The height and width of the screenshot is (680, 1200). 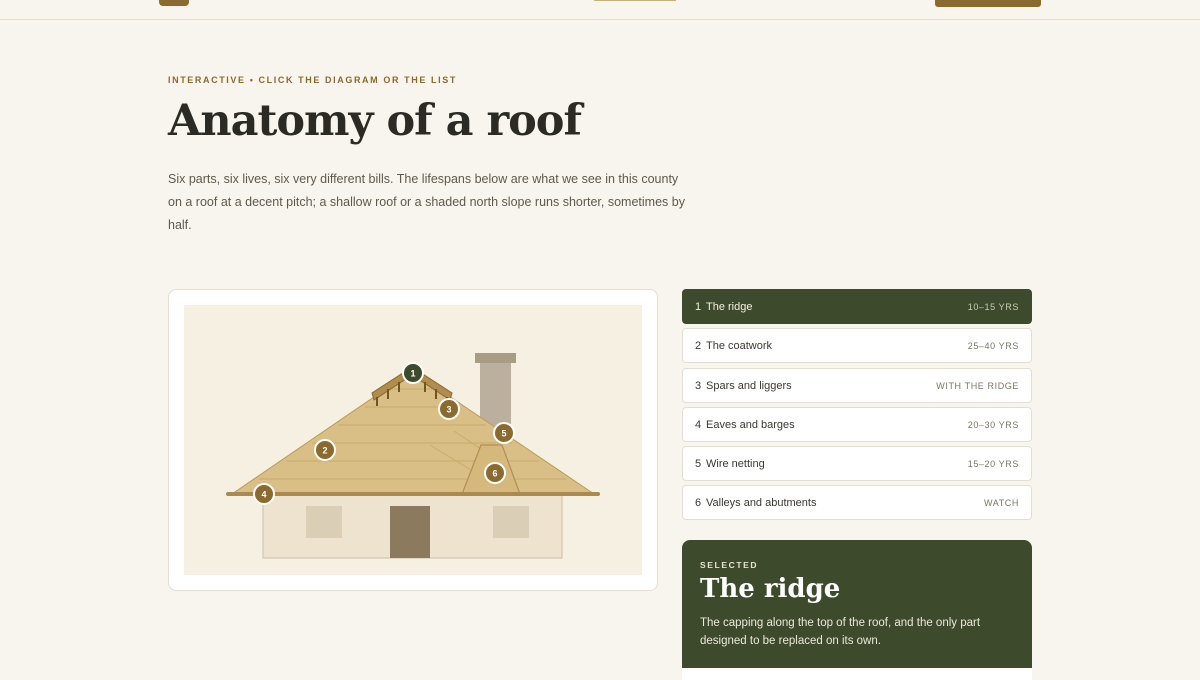 I want to click on part-name: The ridge, so click(x=729, y=307).